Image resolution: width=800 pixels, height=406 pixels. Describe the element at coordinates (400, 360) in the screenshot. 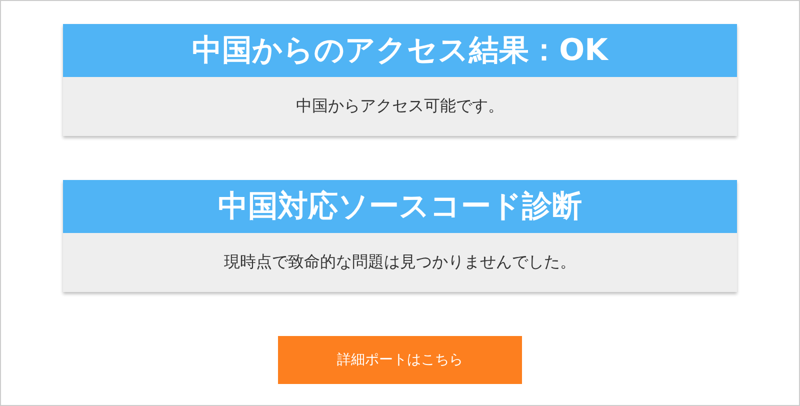

I see `report-button: 詳細ポートはこちら` at that location.